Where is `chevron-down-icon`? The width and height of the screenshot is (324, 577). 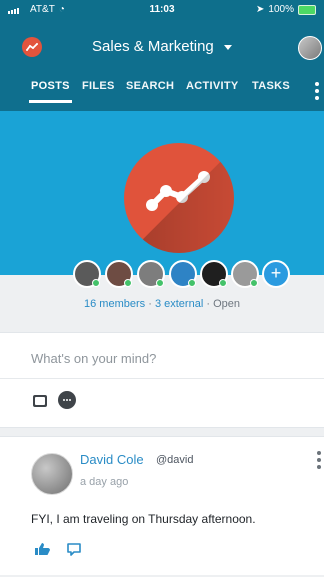 chevron-down-icon is located at coordinates (227, 47).